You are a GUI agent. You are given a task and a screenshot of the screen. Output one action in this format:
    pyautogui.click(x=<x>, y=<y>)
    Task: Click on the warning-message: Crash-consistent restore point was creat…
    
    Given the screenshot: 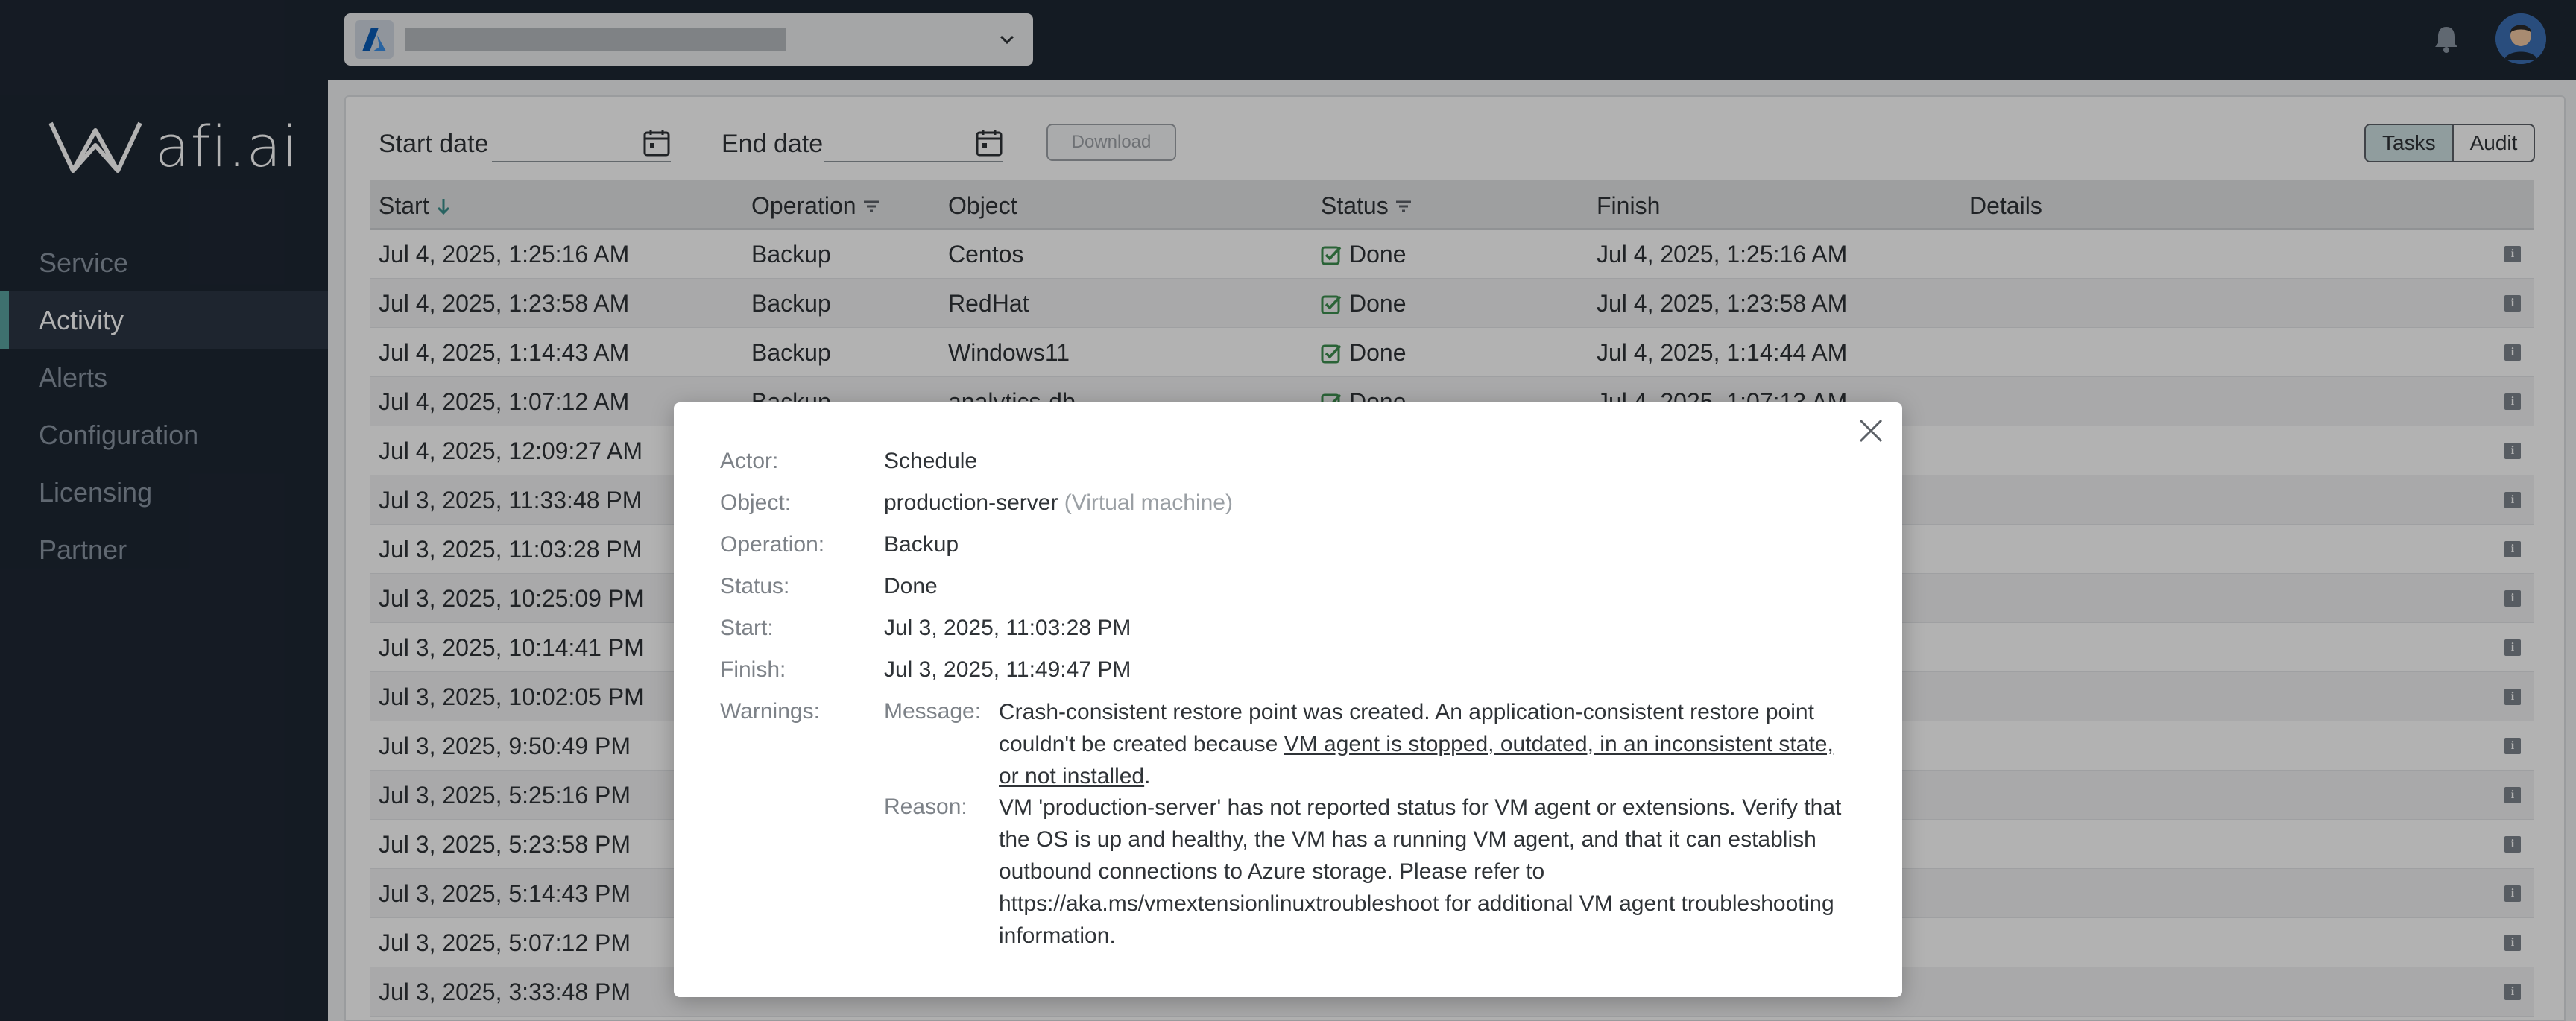 What is the action you would take?
    pyautogui.click(x=1416, y=744)
    